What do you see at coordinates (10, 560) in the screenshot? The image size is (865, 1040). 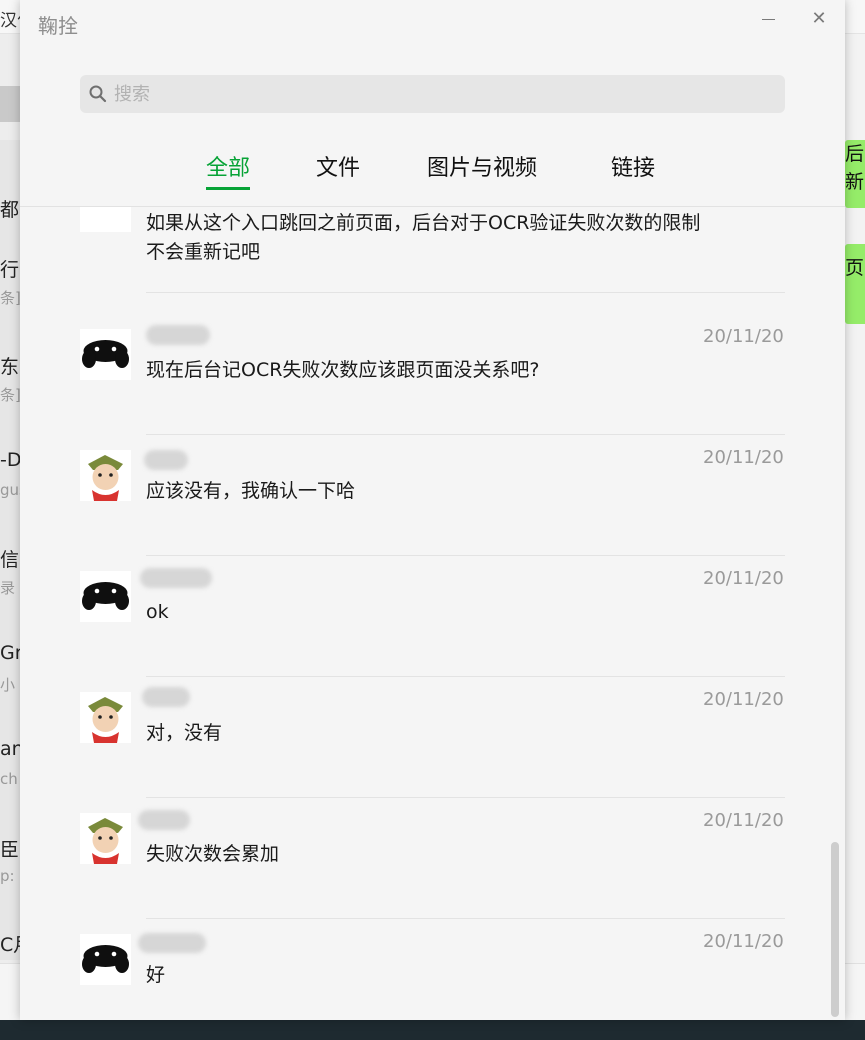 I see `background-list-item-title: 信` at bounding box center [10, 560].